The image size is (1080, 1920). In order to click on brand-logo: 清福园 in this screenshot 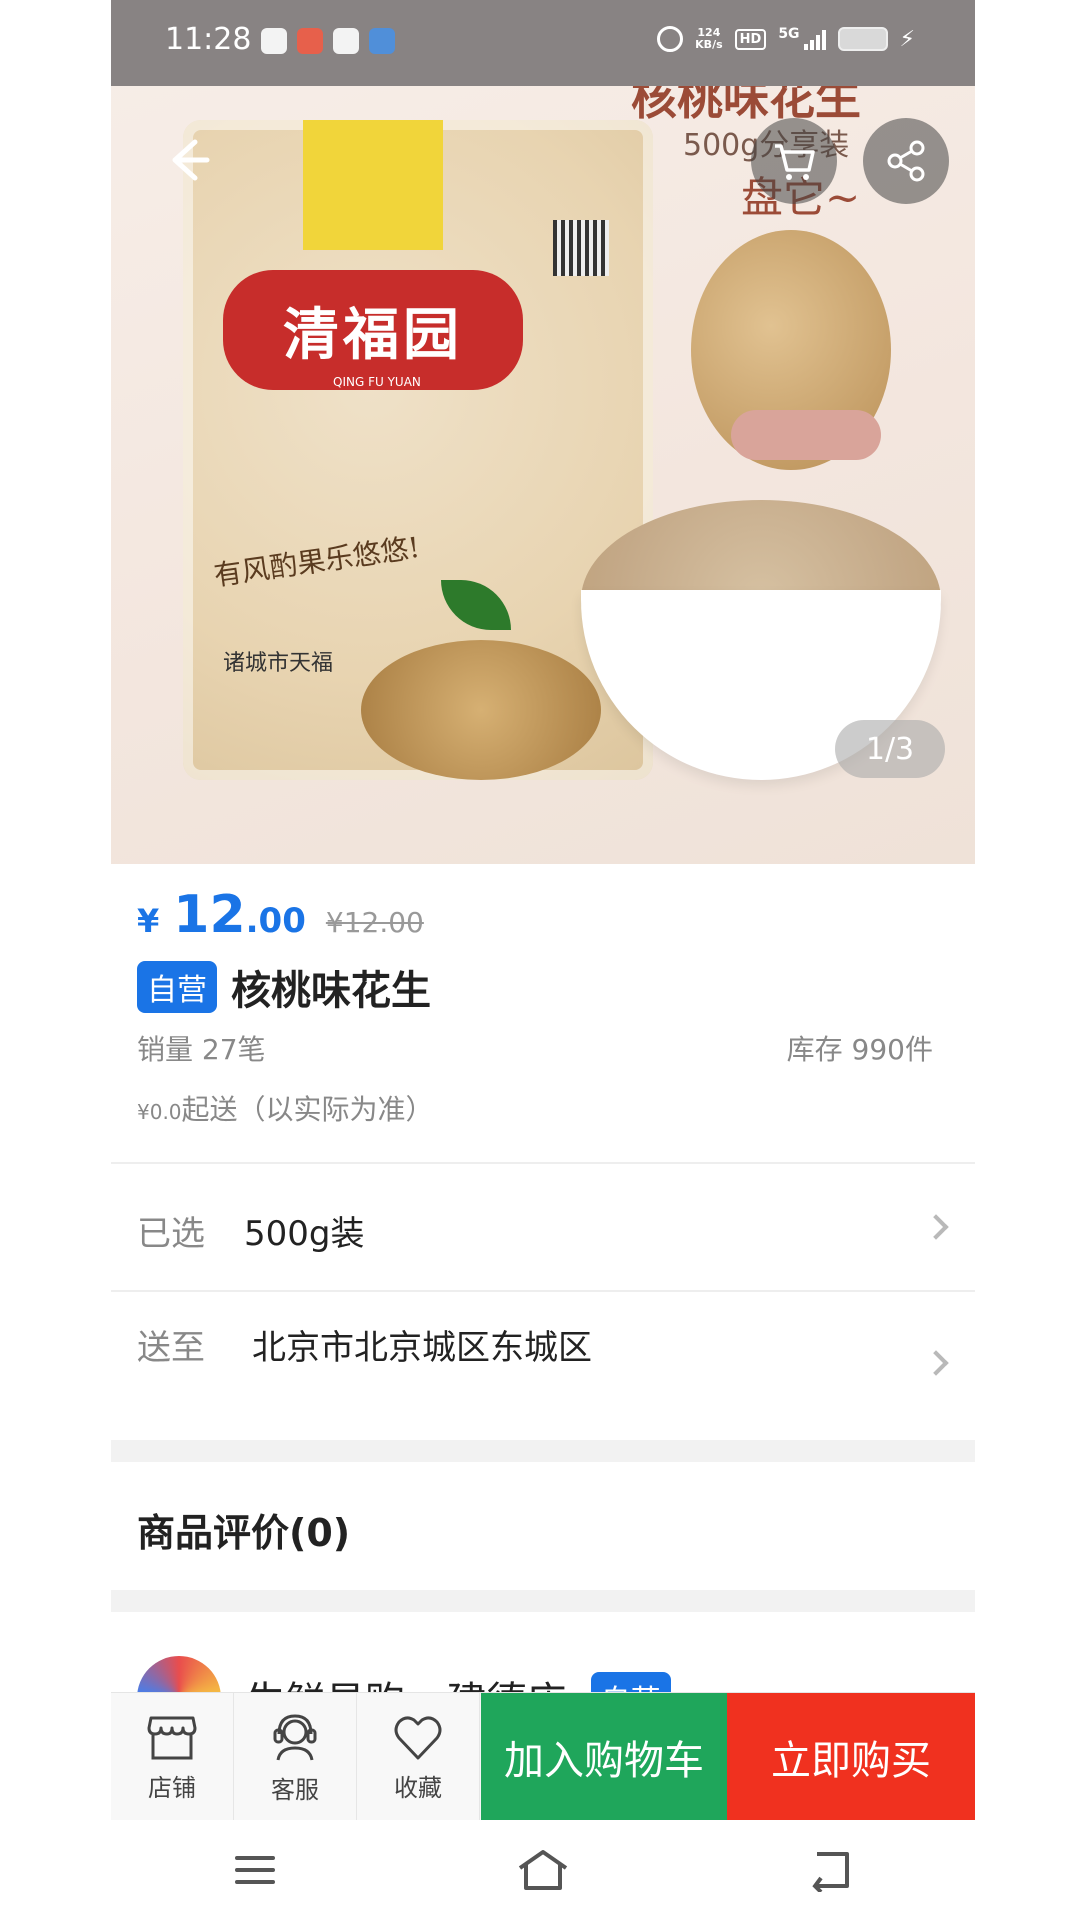, I will do `click(373, 330)`.